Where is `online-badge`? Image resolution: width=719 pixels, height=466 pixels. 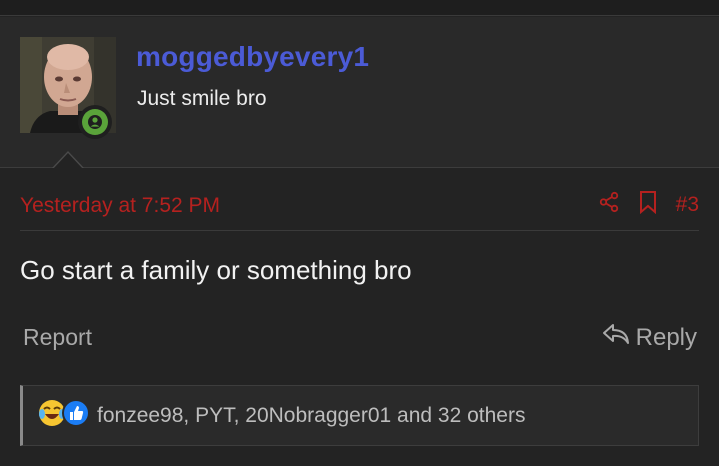
online-badge is located at coordinates (95, 122).